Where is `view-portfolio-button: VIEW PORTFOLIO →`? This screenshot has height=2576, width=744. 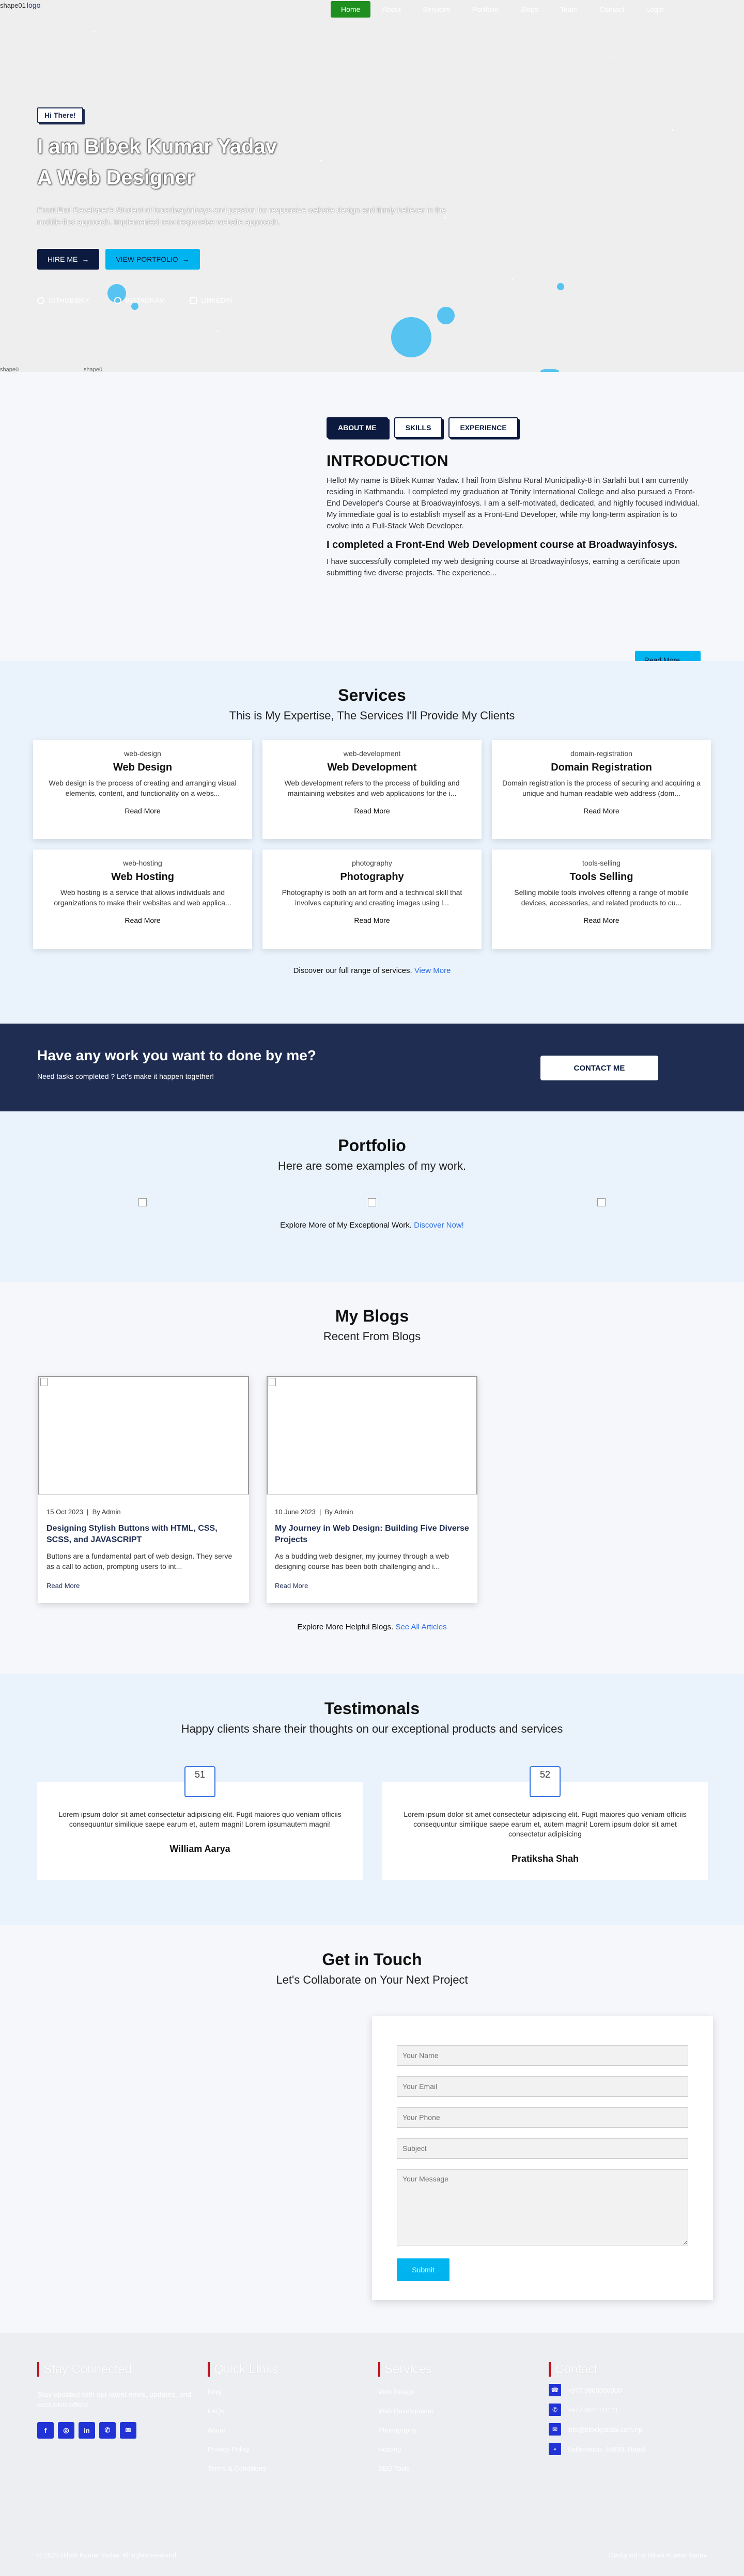
view-portfolio-button: VIEW PORTFOLIO → is located at coordinates (153, 259).